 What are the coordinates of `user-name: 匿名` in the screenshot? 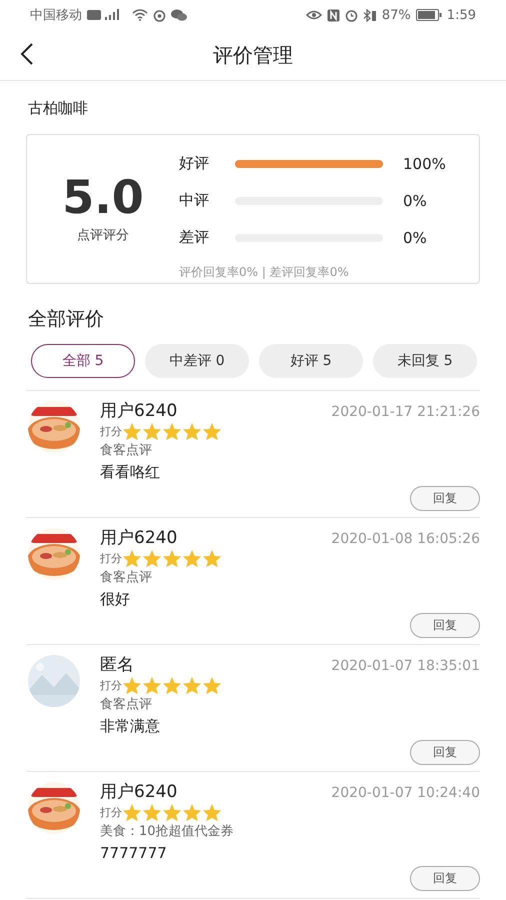 It's located at (117, 665).